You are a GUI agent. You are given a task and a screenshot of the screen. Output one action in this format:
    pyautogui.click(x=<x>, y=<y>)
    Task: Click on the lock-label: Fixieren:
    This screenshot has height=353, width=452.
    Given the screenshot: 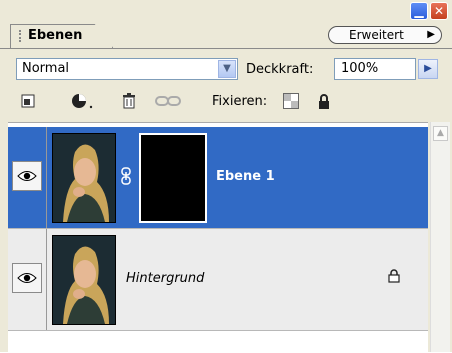 What is the action you would take?
    pyautogui.click(x=240, y=101)
    